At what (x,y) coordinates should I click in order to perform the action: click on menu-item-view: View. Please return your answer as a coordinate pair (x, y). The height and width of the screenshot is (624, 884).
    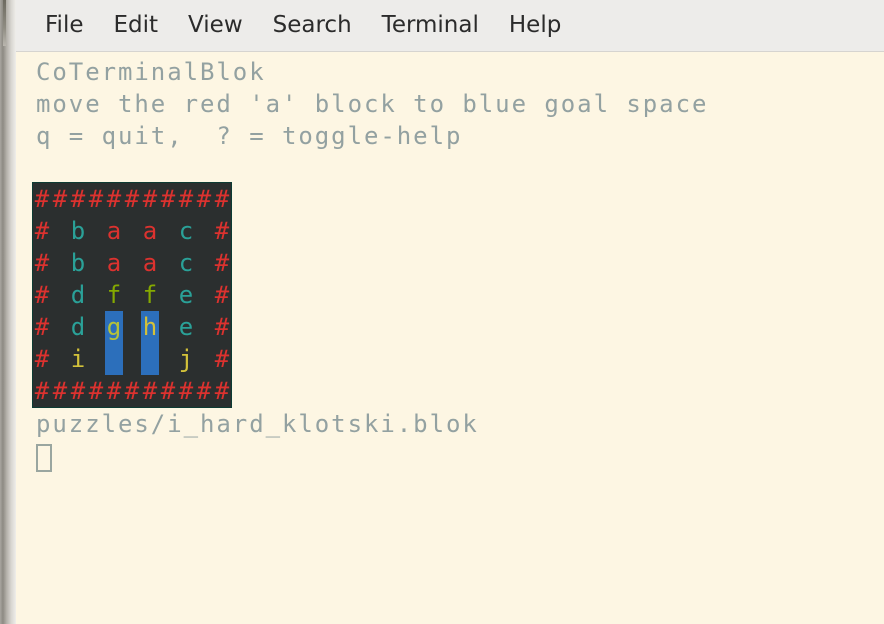
    Looking at the image, I should click on (215, 25).